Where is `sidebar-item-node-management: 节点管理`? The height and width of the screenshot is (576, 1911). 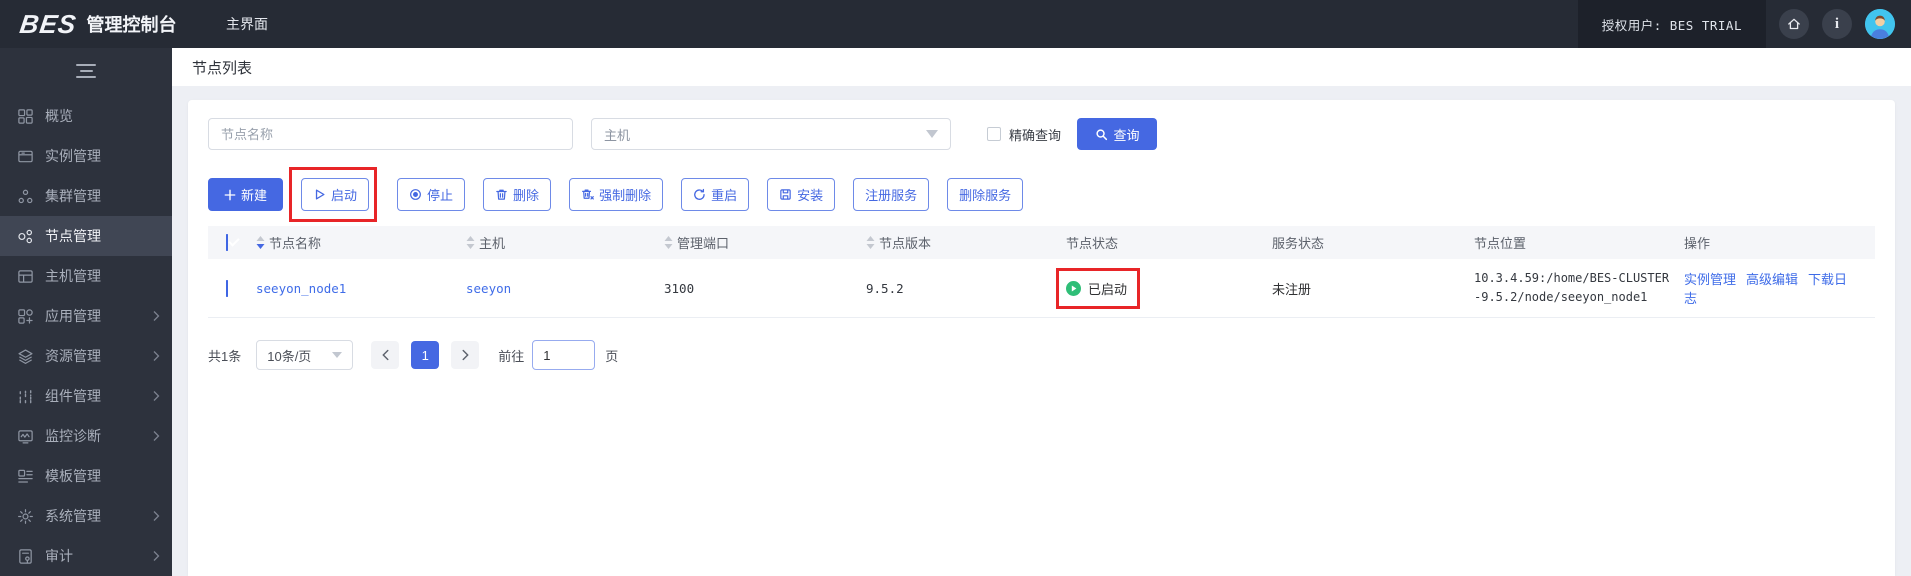
sidebar-item-node-management: 节点管理 is located at coordinates (86, 236).